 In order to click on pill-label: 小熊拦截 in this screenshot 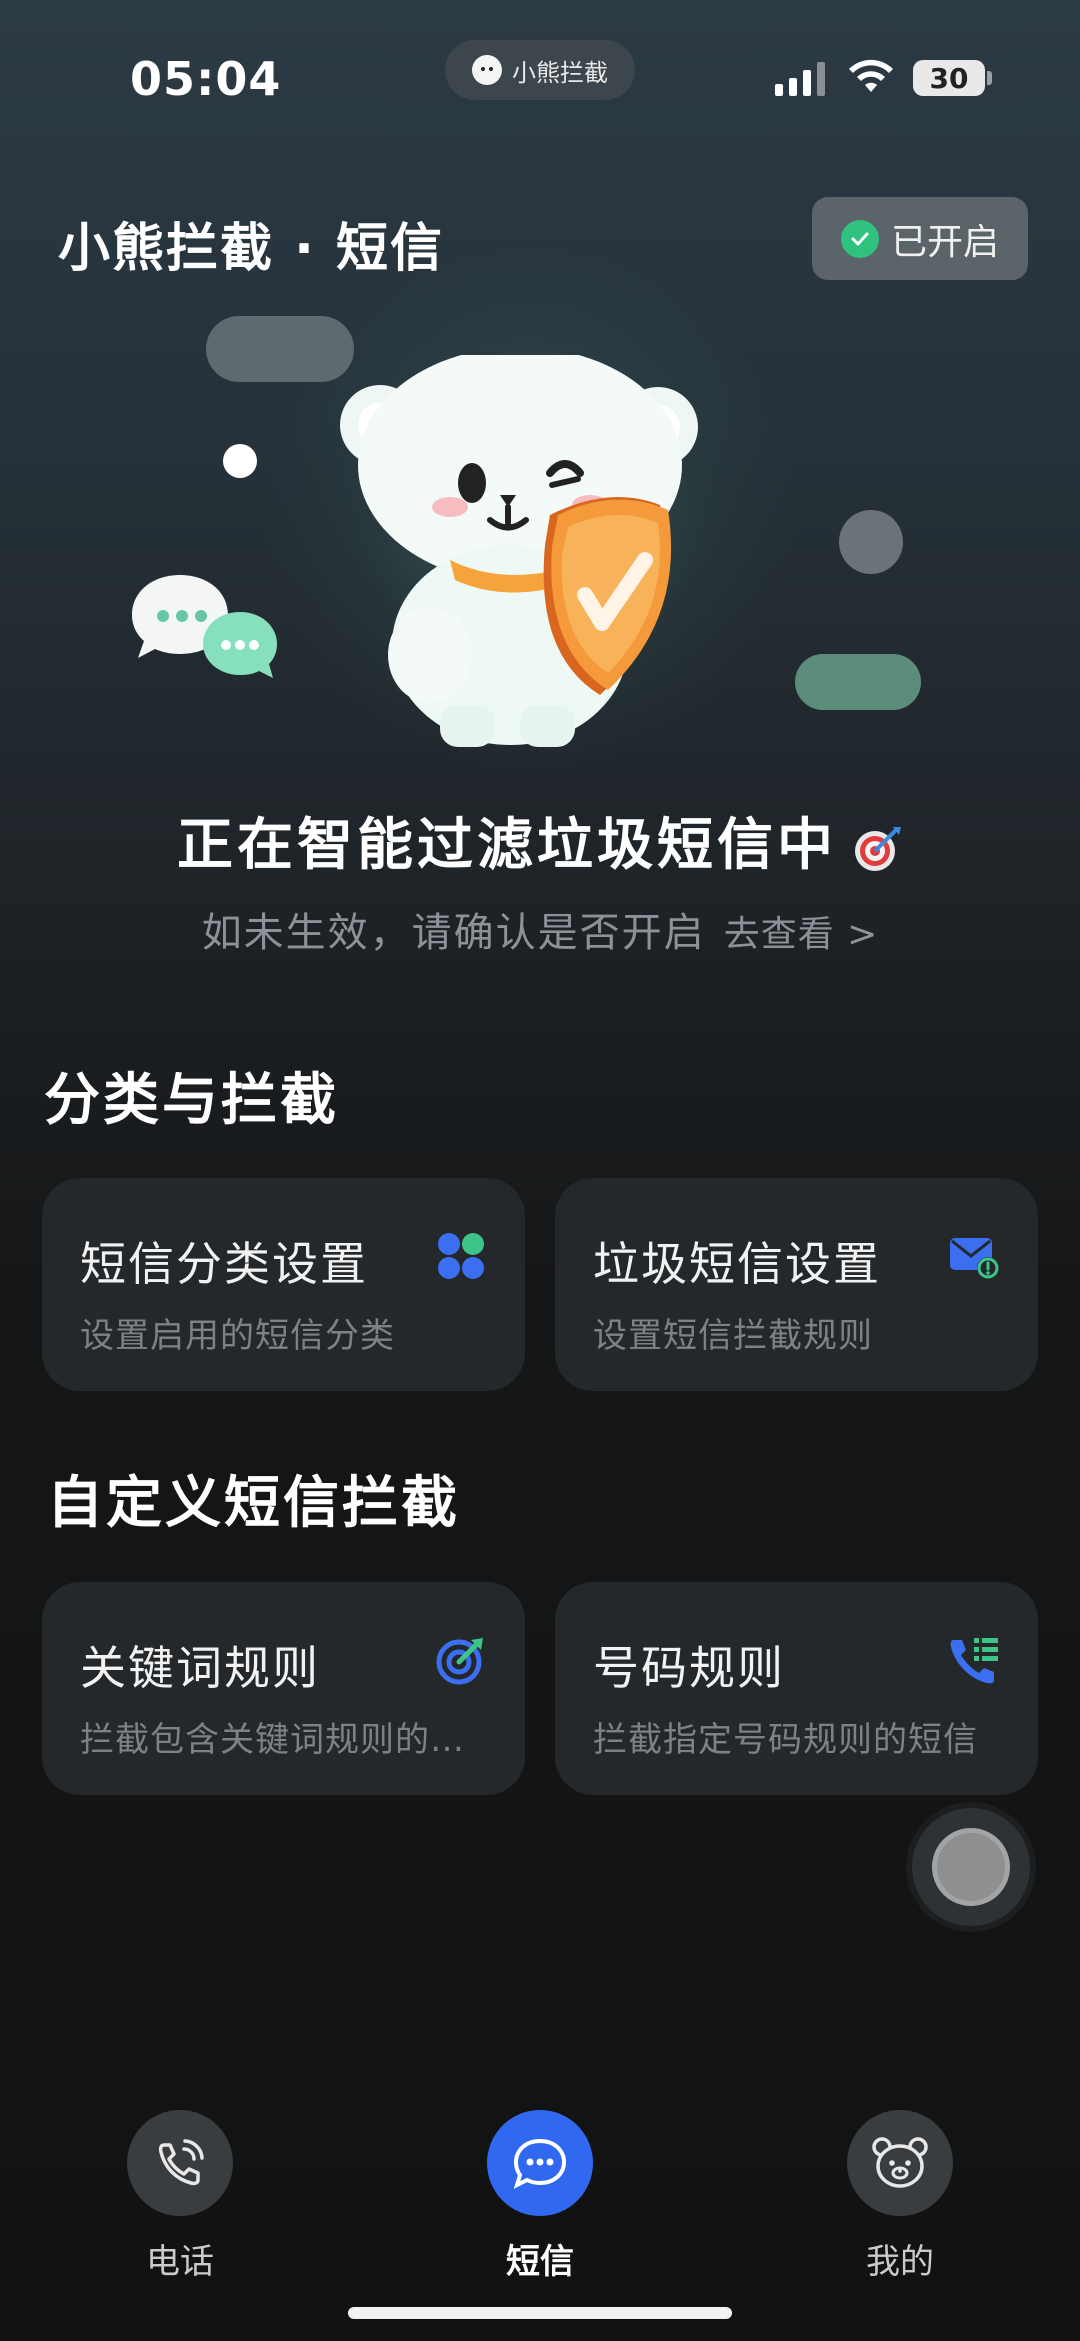, I will do `click(560, 72)`.